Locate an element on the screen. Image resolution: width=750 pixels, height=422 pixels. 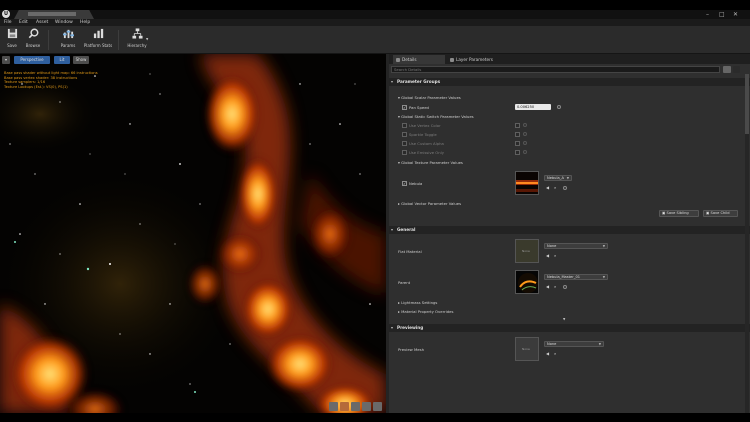
texture-preview is located at coordinates (527, 183).